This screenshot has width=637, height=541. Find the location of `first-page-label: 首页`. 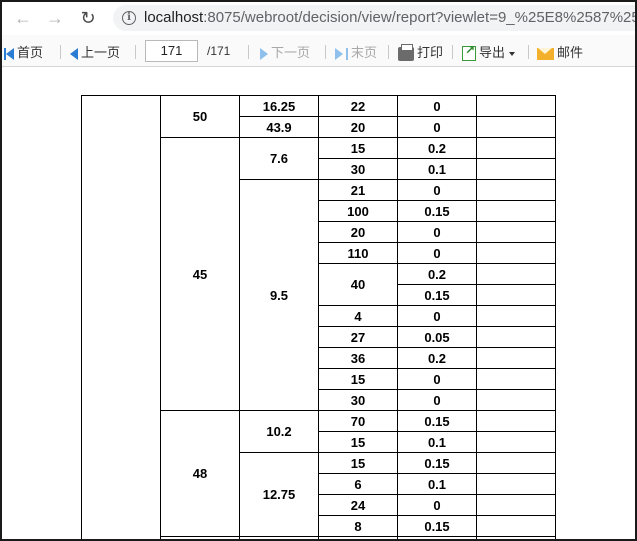

first-page-label: 首页 is located at coordinates (30, 52).